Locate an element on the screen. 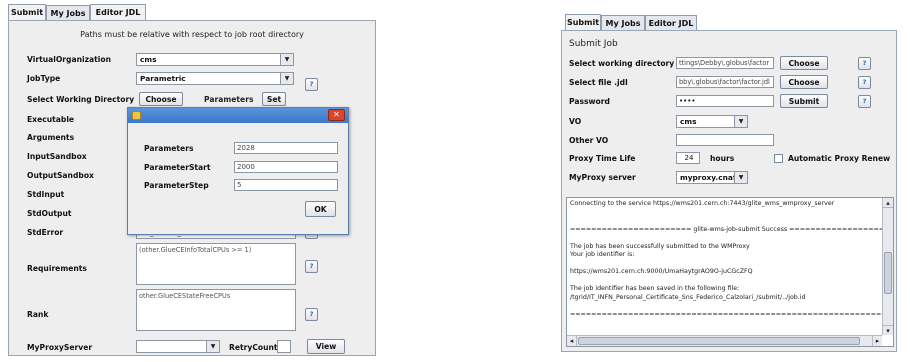 Image resolution: width=910 pixels, height=362 pixels. left-tab-editorjdl: Editor JDL is located at coordinates (118, 12).